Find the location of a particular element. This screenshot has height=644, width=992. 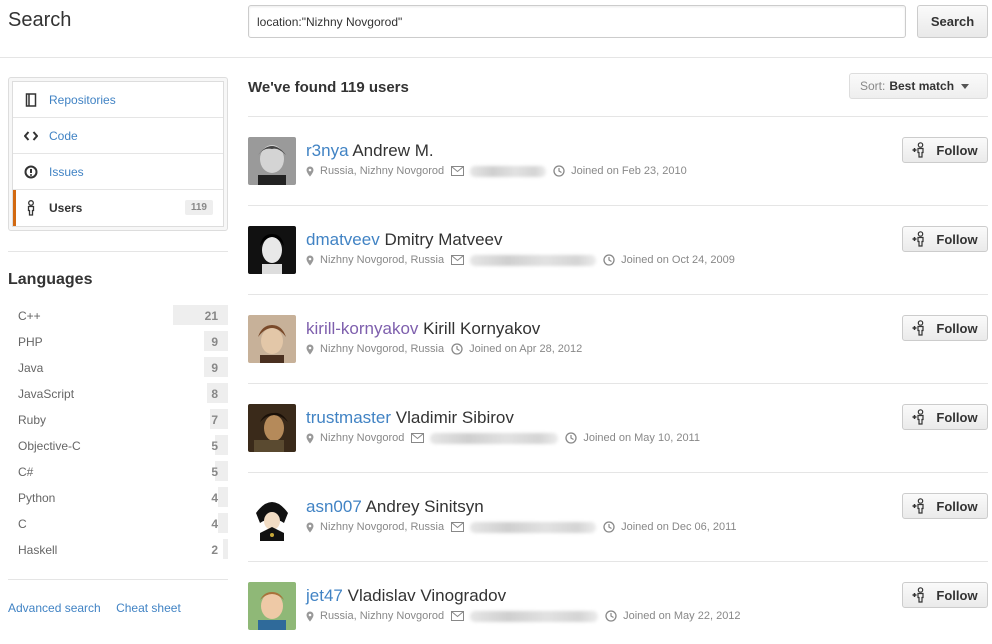

user-full-name: Vladislav Vinogradov is located at coordinates (427, 595).